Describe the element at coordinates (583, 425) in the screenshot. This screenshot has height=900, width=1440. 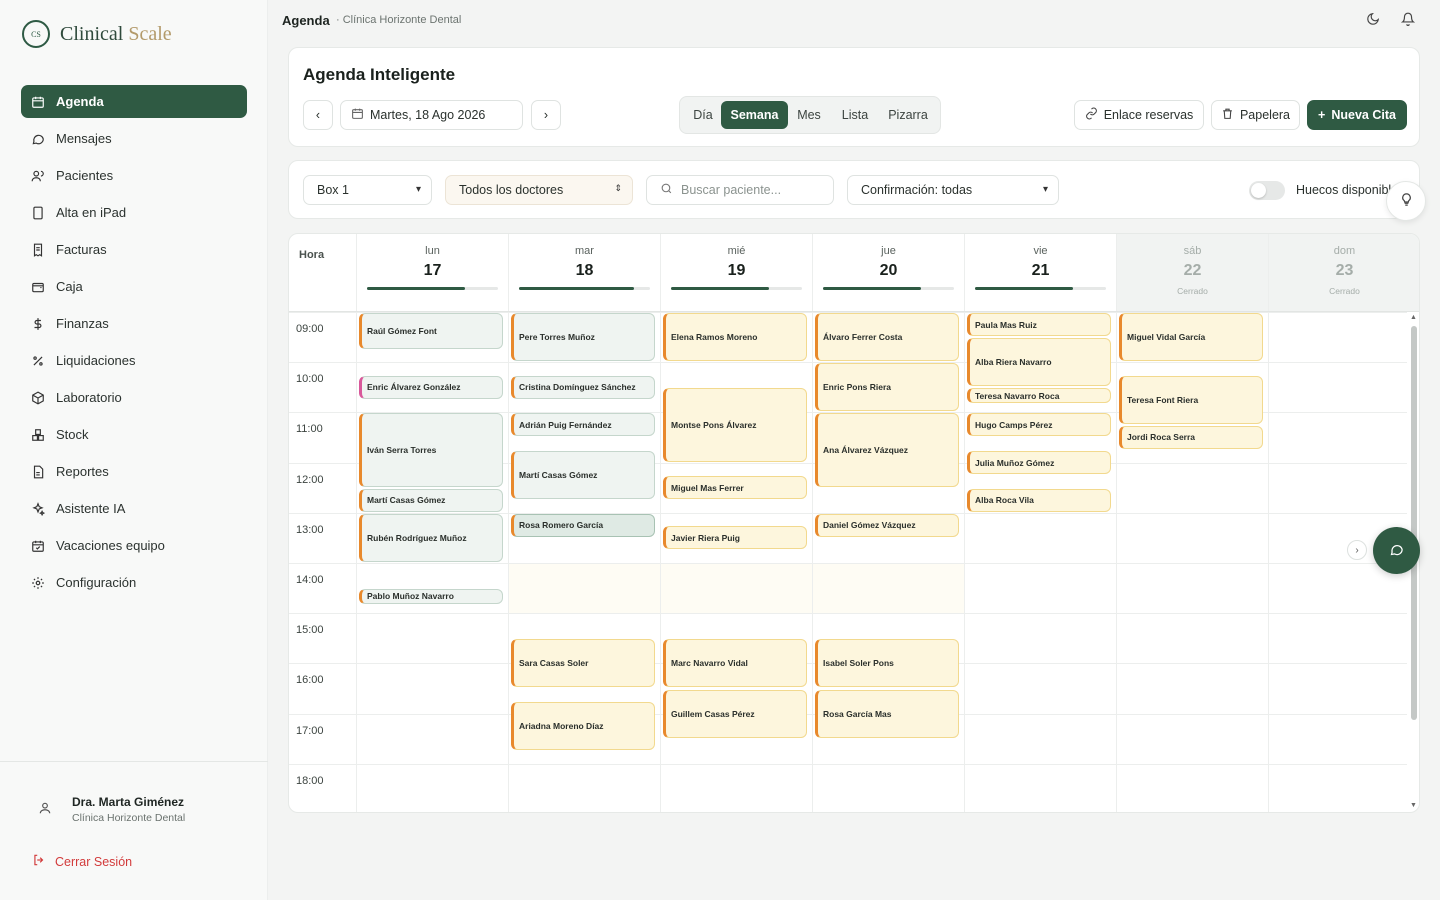
I see `appointment-card: Adrián Puig Fernández` at that location.